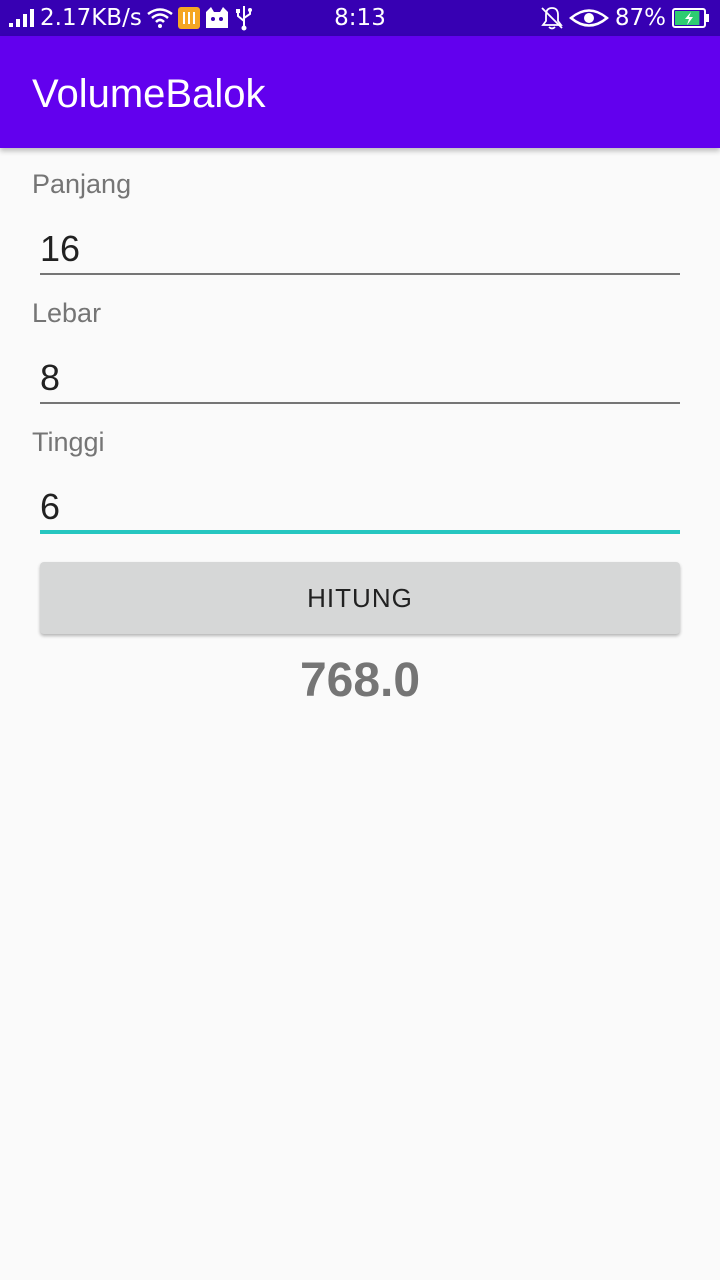  What do you see at coordinates (552, 18) in the screenshot?
I see `bell-muted-icon` at bounding box center [552, 18].